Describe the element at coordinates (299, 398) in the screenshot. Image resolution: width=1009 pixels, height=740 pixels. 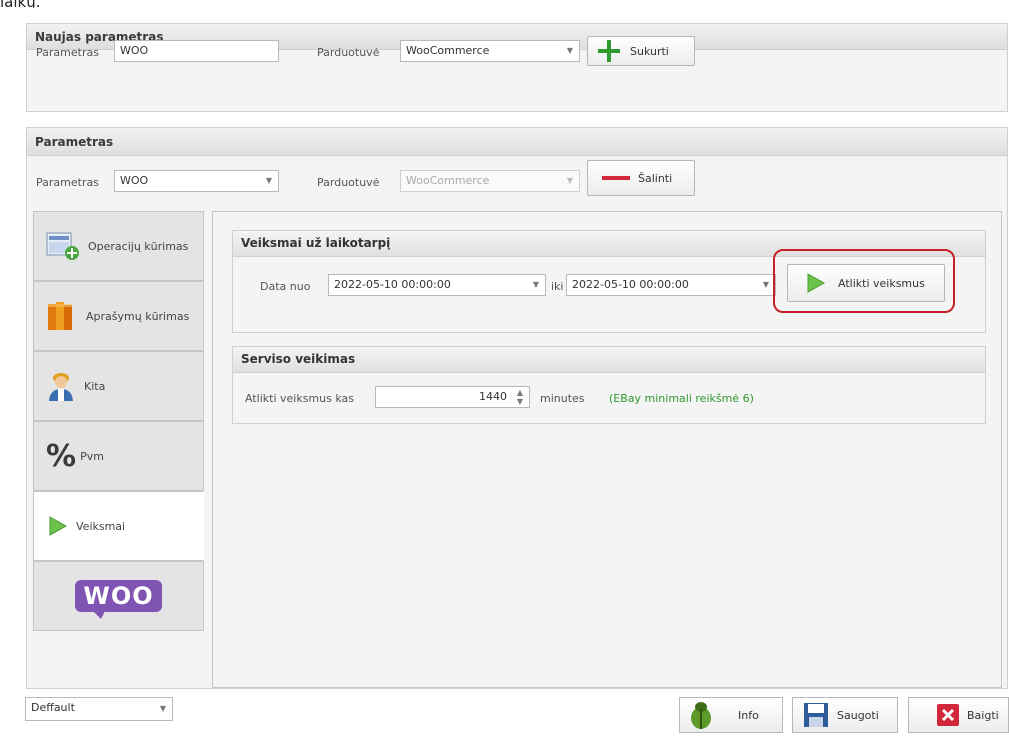
I see `run-every-label: Atlikti veiksmus kas` at that location.